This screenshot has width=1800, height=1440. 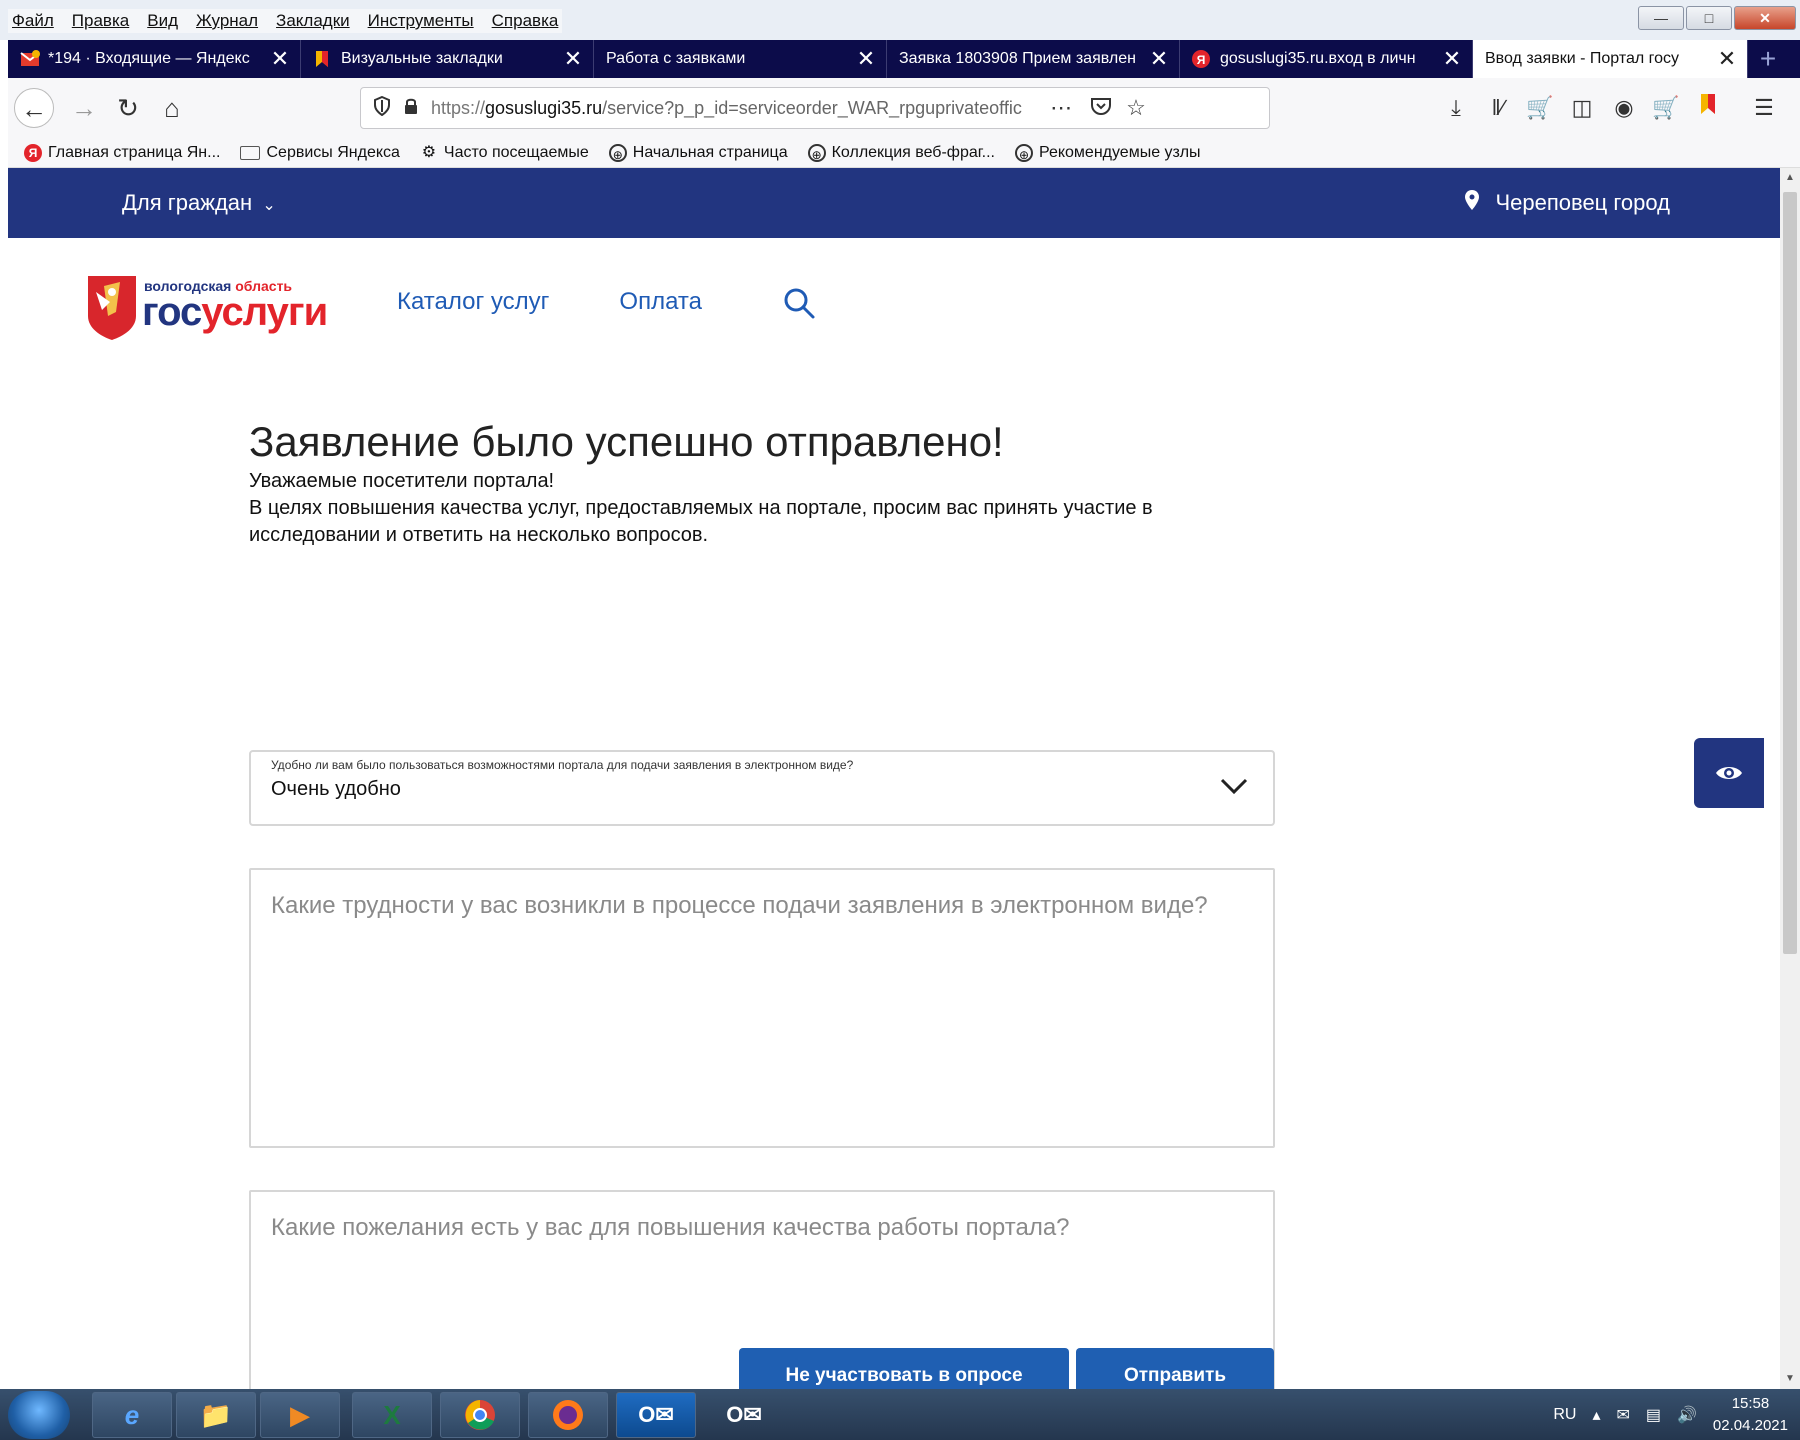 What do you see at coordinates (1764, 108) in the screenshot?
I see `menu-icon: ☰` at bounding box center [1764, 108].